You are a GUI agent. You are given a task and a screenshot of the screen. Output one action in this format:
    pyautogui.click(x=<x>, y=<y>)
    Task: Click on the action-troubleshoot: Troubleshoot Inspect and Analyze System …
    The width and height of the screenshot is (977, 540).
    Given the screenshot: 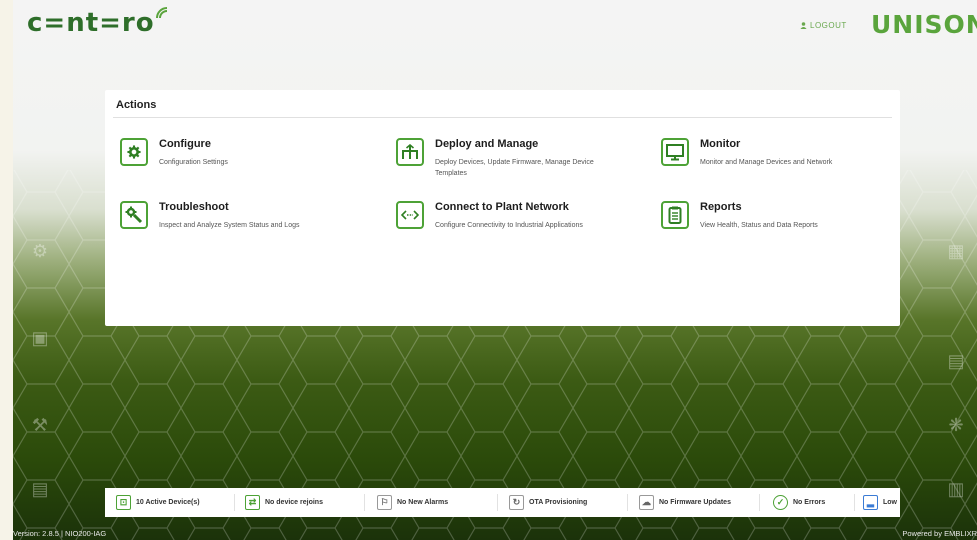 What is the action you would take?
    pyautogui.click(x=239, y=216)
    